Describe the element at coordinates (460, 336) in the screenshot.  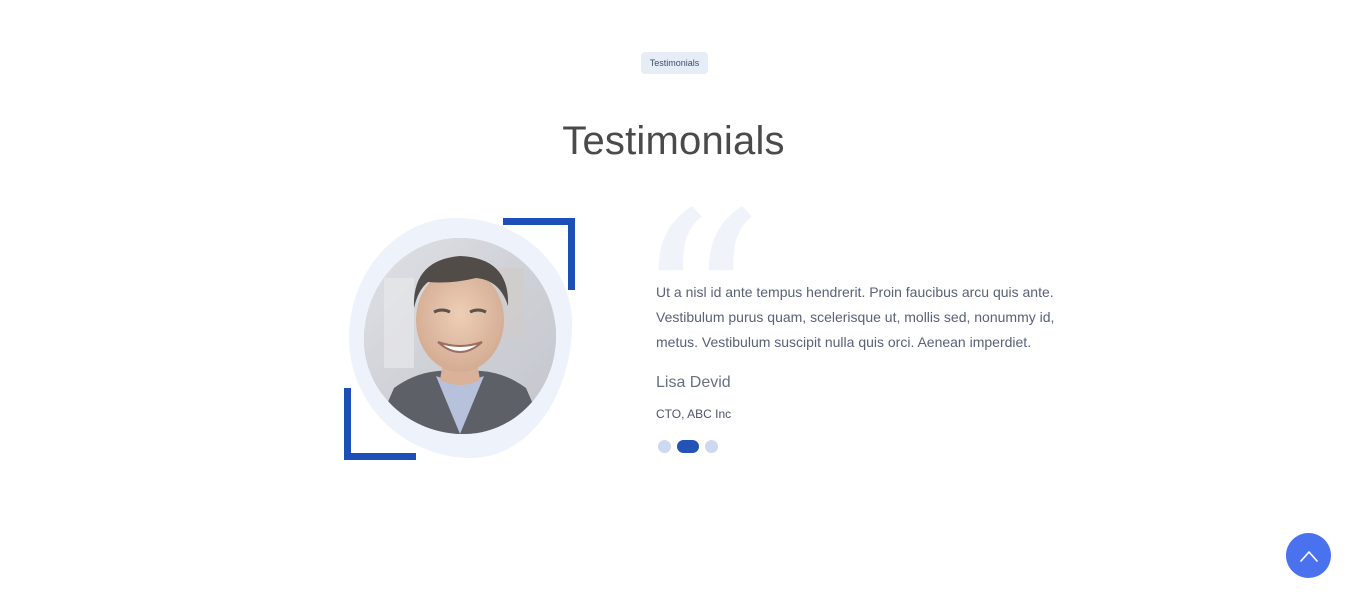
I see `author-photo` at that location.